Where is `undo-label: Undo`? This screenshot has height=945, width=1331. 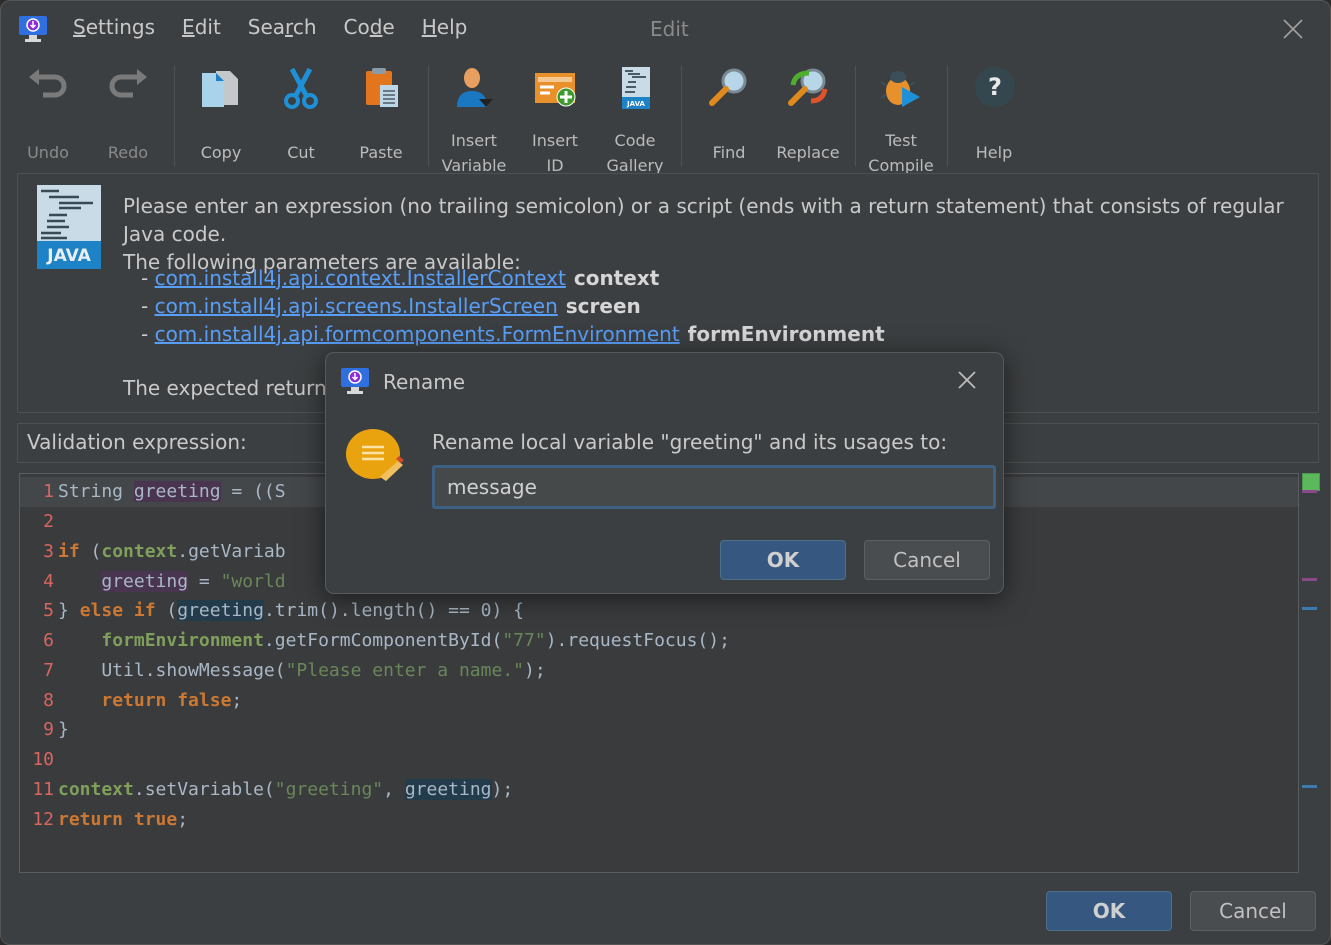
undo-label: Undo is located at coordinates (48, 152).